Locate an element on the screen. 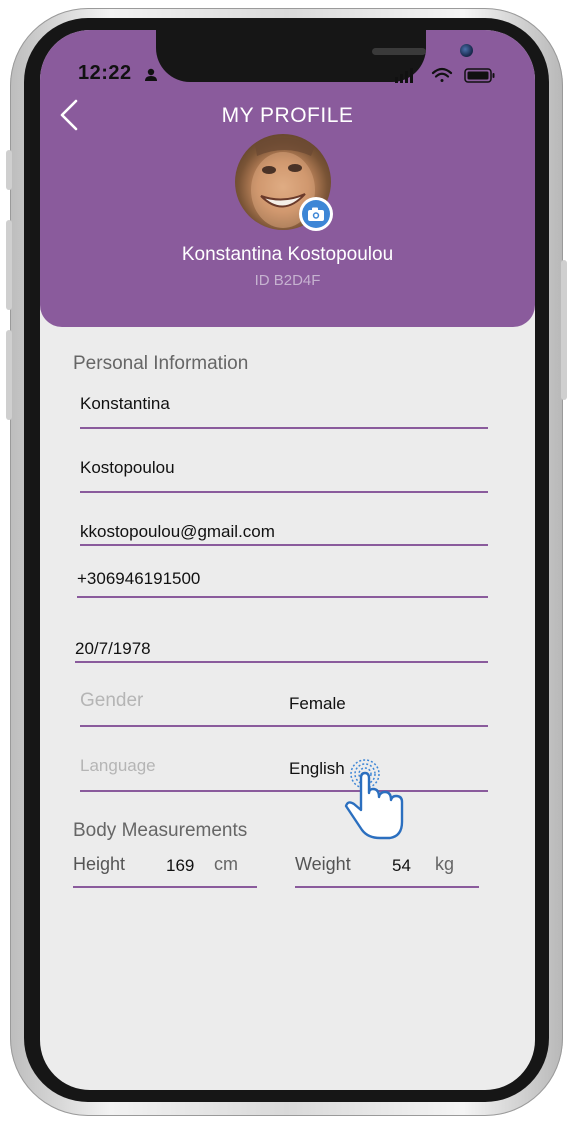  language-label: Language is located at coordinates (118, 765).